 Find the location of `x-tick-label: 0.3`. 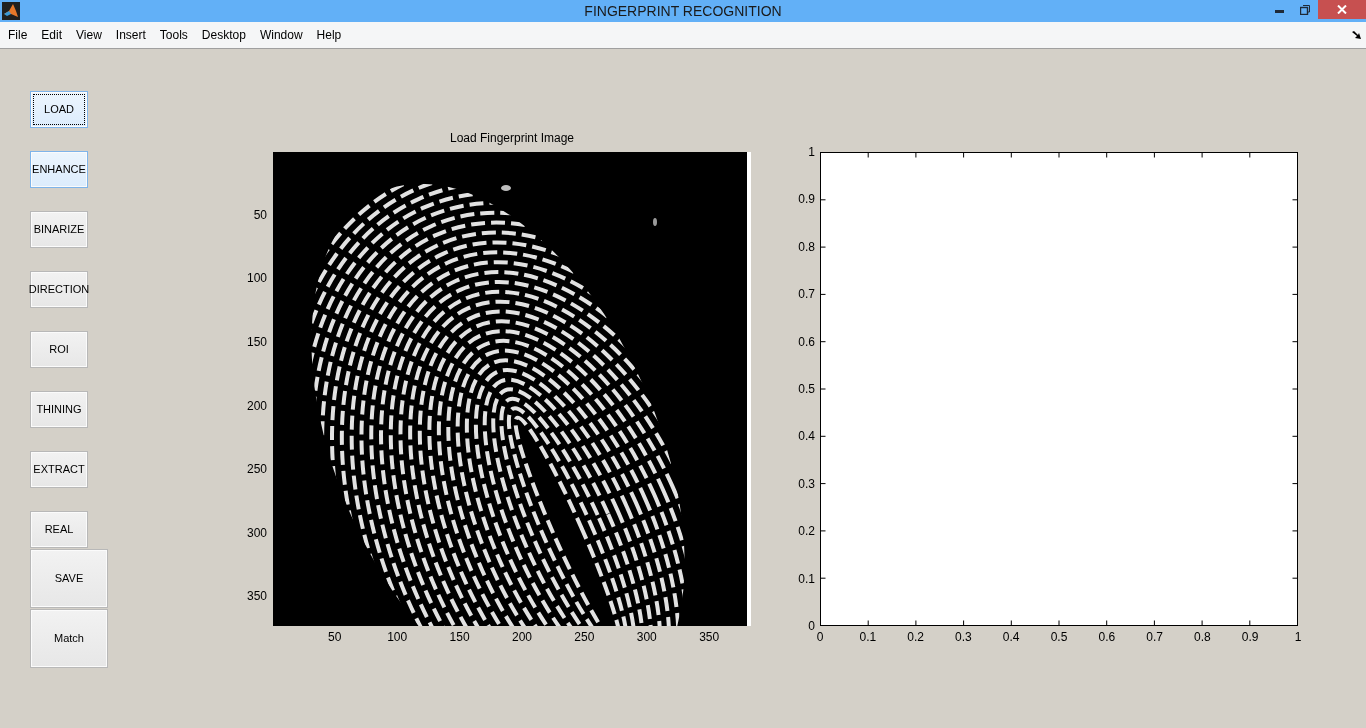

x-tick-label: 0.3 is located at coordinates (963, 637).